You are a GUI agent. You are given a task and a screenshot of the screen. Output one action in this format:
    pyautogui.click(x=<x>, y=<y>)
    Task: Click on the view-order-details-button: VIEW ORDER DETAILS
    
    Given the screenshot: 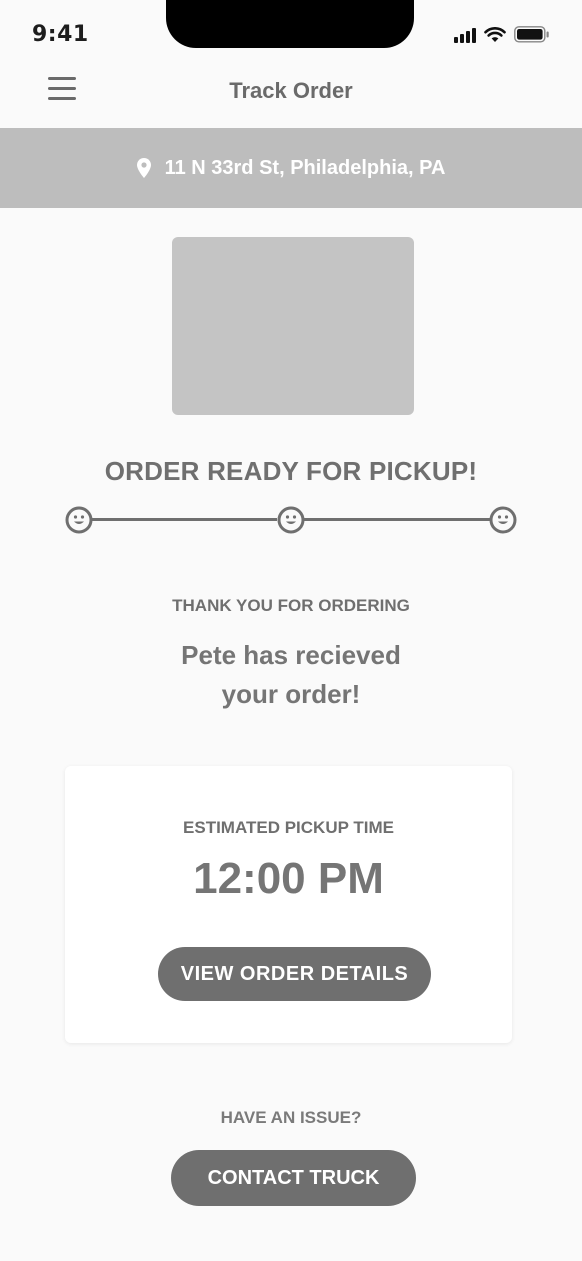 What is the action you would take?
    pyautogui.click(x=294, y=974)
    